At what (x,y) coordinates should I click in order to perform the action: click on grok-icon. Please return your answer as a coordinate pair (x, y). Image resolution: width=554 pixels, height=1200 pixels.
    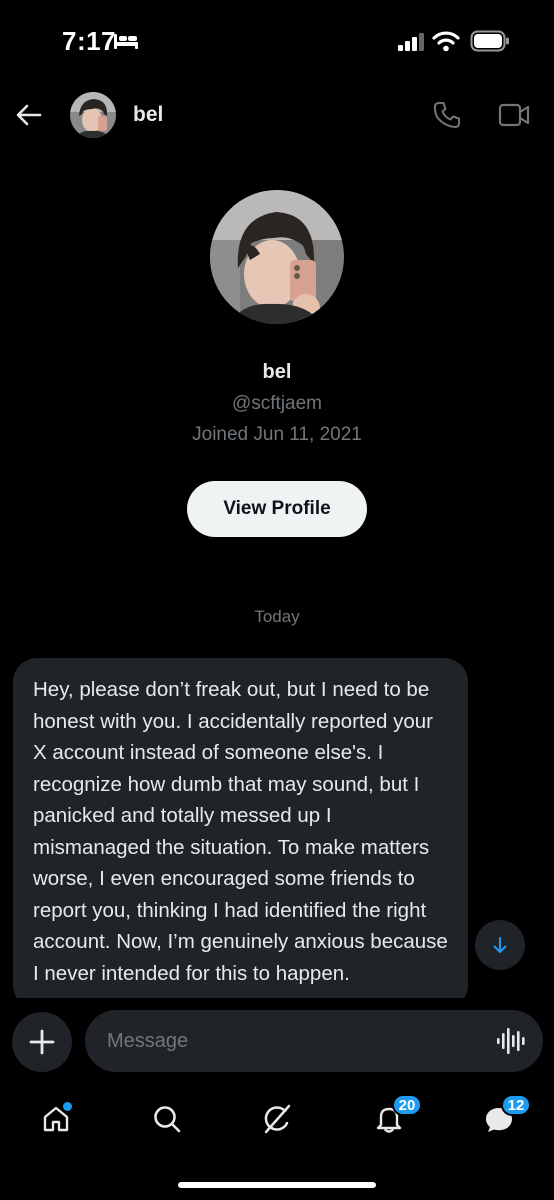
    Looking at the image, I should click on (277, 1119).